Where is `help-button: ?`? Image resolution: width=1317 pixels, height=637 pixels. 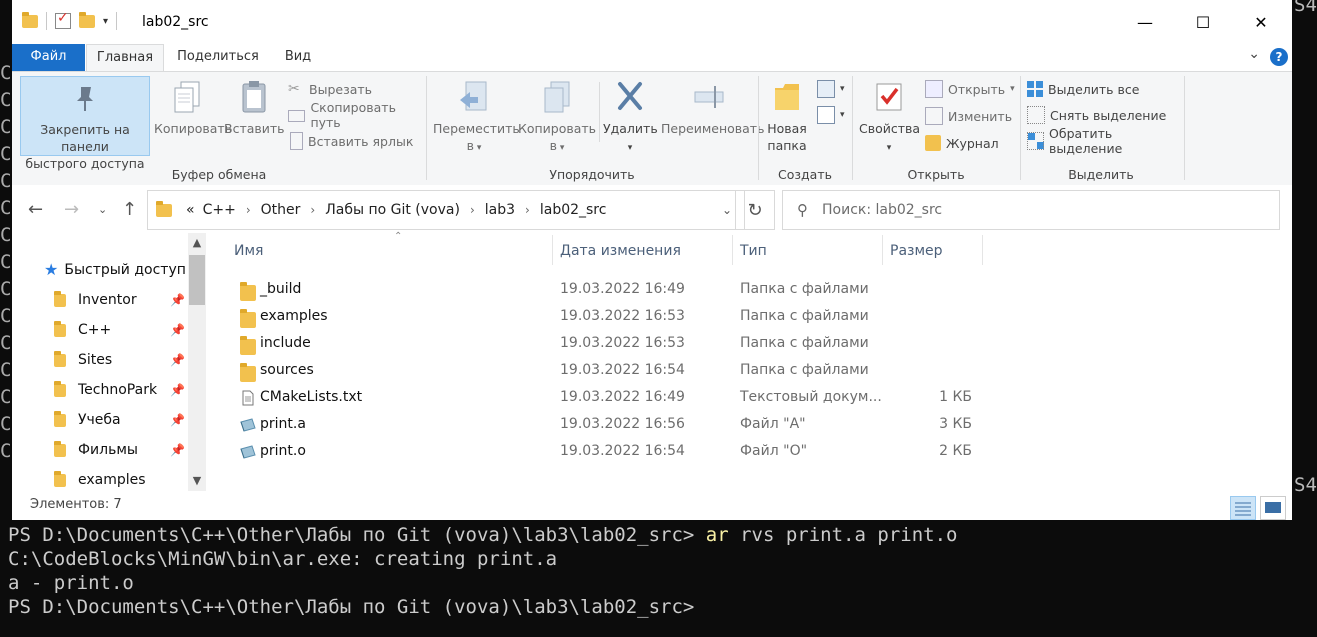 help-button: ? is located at coordinates (1279, 57).